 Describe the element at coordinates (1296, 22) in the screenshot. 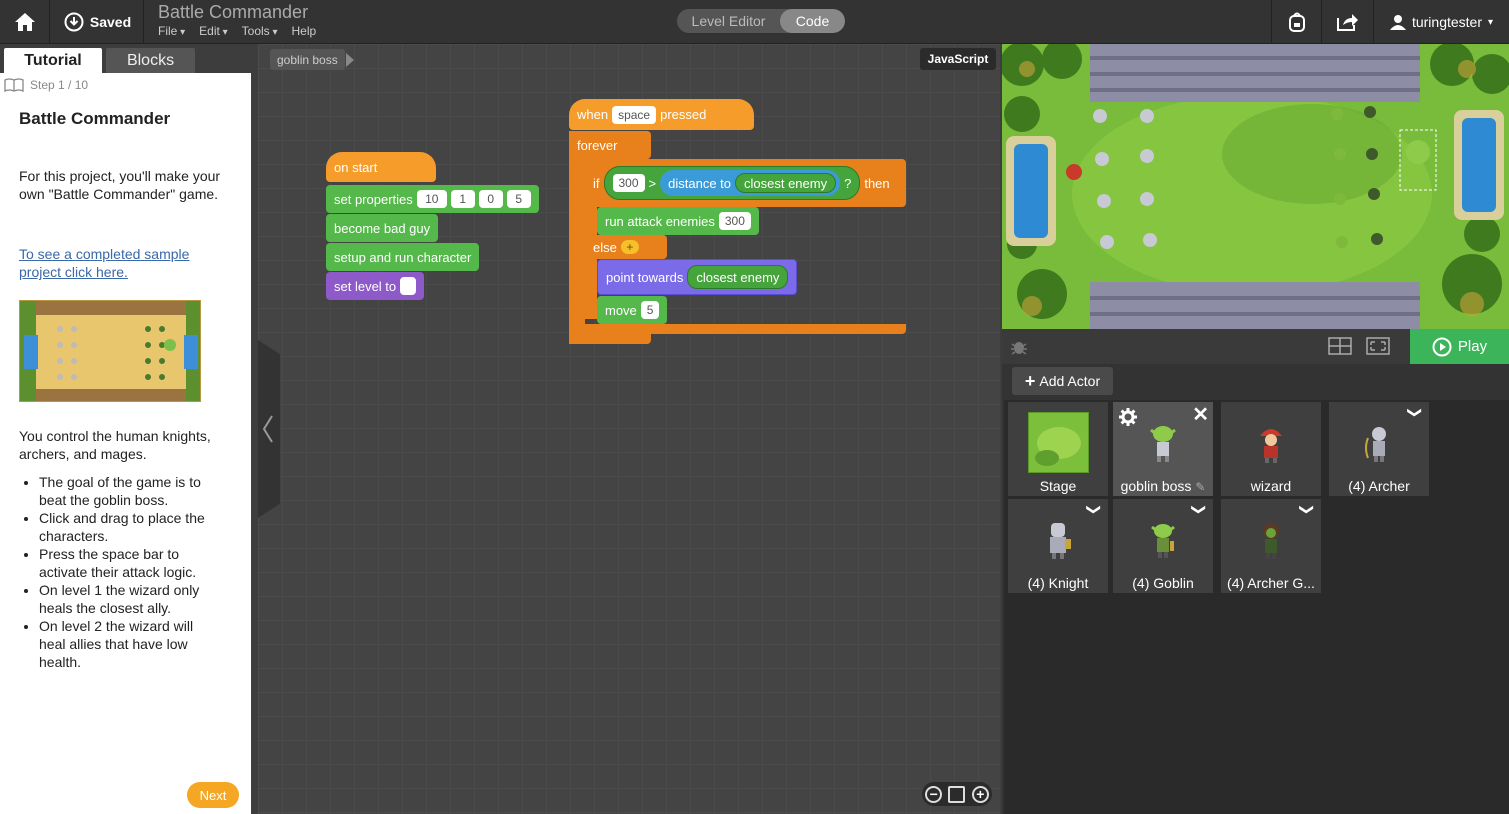

I see `backpack-button` at that location.